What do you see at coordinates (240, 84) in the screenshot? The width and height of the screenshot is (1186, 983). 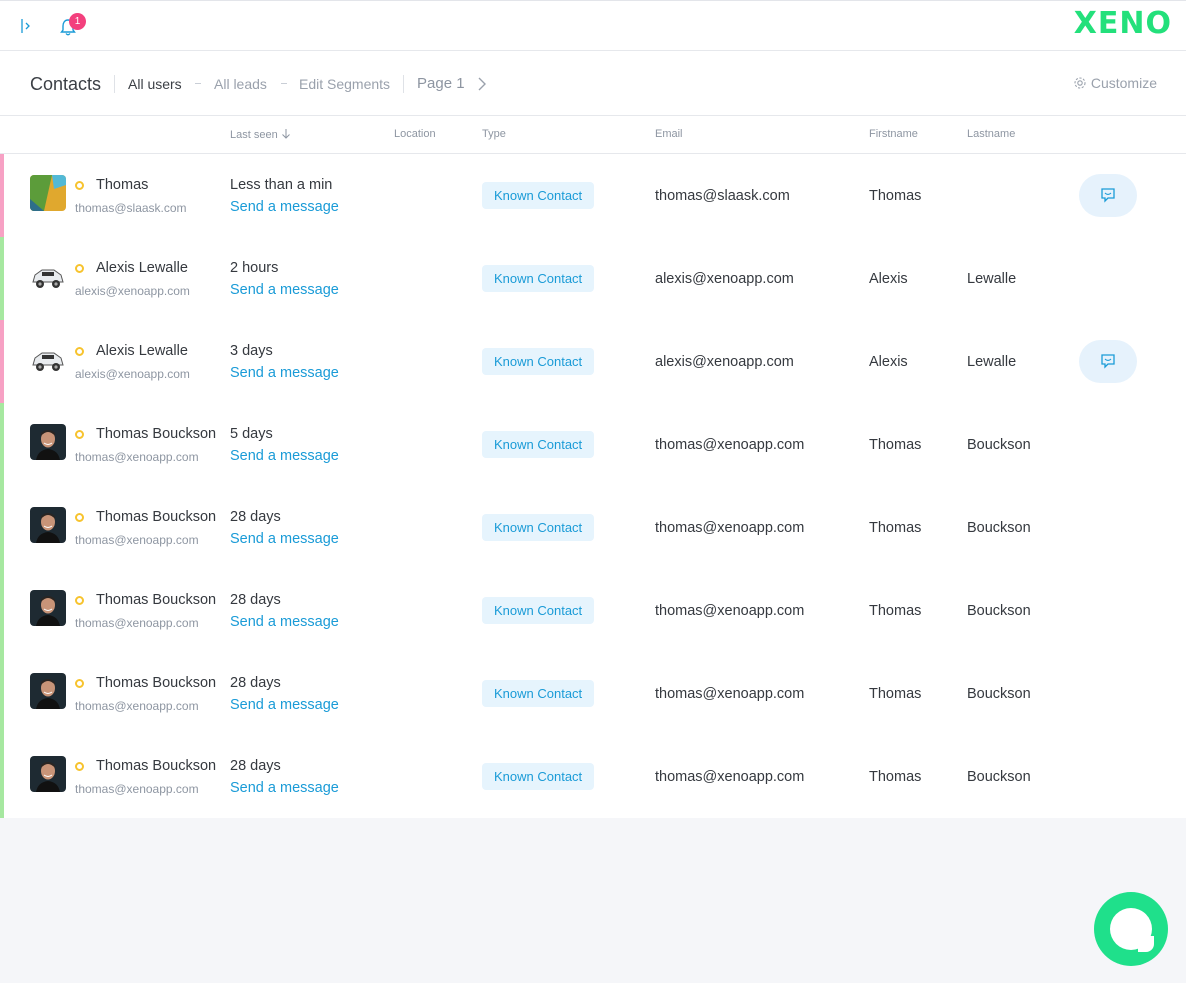 I see `tab-all-leads: All leads` at bounding box center [240, 84].